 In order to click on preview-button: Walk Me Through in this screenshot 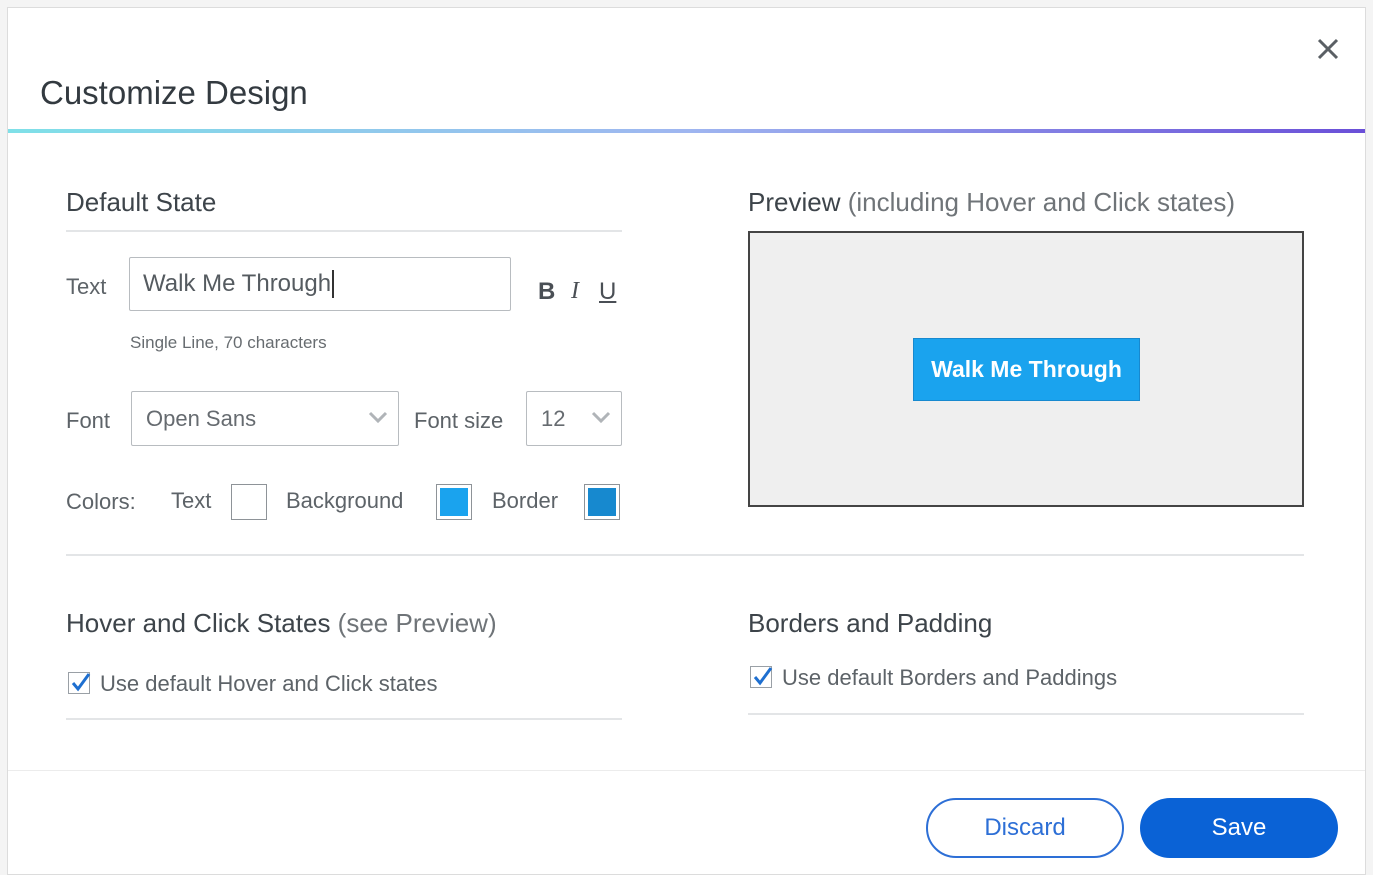, I will do `click(1026, 369)`.